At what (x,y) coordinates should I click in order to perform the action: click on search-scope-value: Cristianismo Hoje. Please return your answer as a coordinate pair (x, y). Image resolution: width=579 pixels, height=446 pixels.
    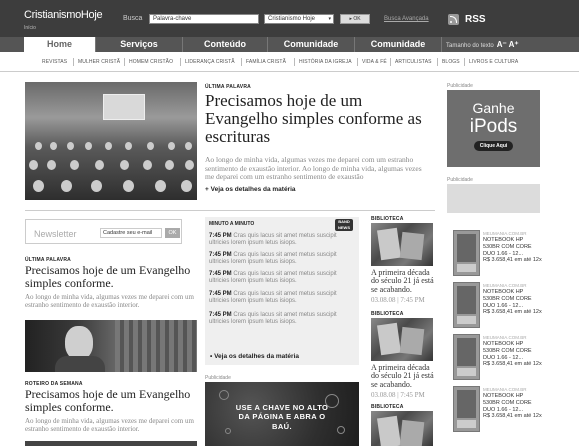
    Looking at the image, I should click on (292, 19).